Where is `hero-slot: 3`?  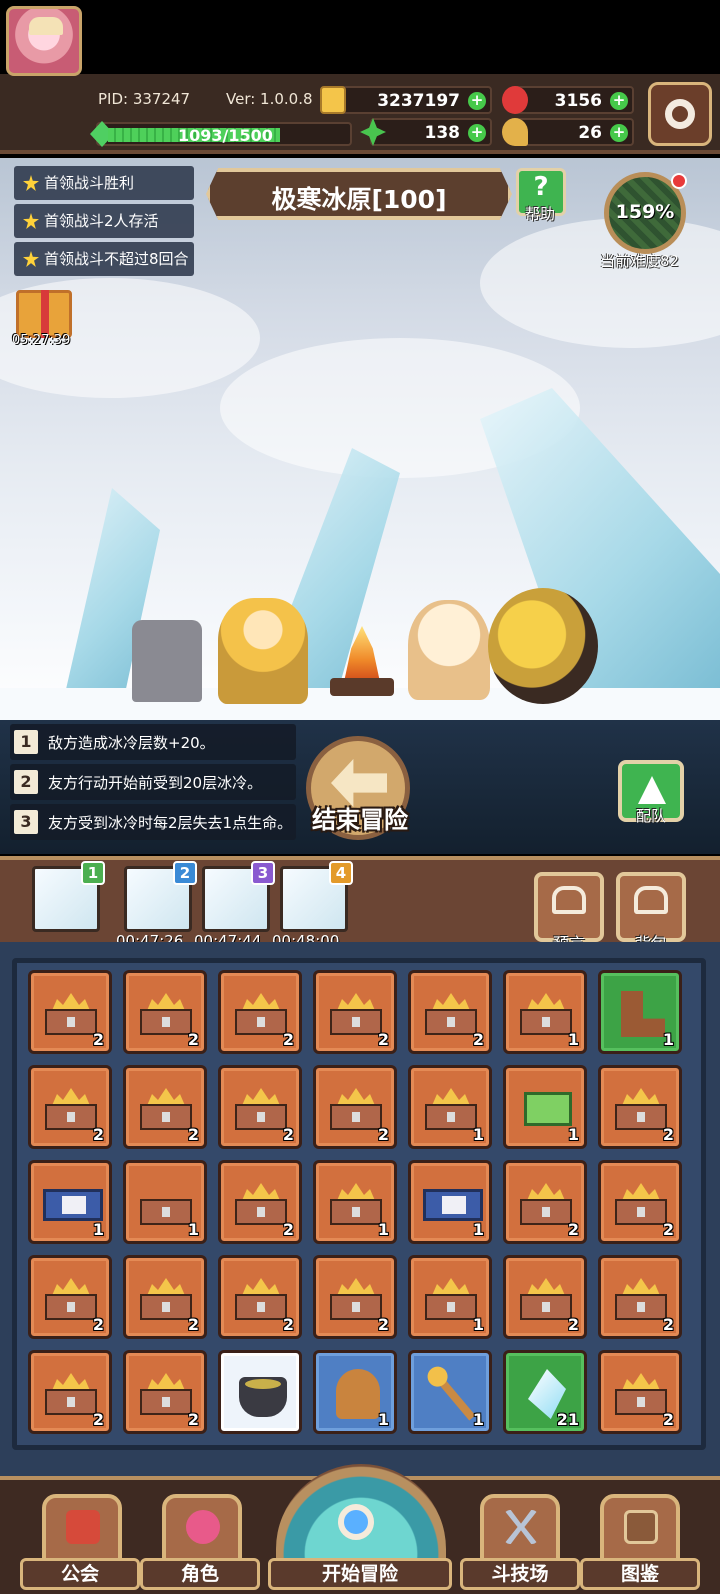 hero-slot: 3 is located at coordinates (238, 896).